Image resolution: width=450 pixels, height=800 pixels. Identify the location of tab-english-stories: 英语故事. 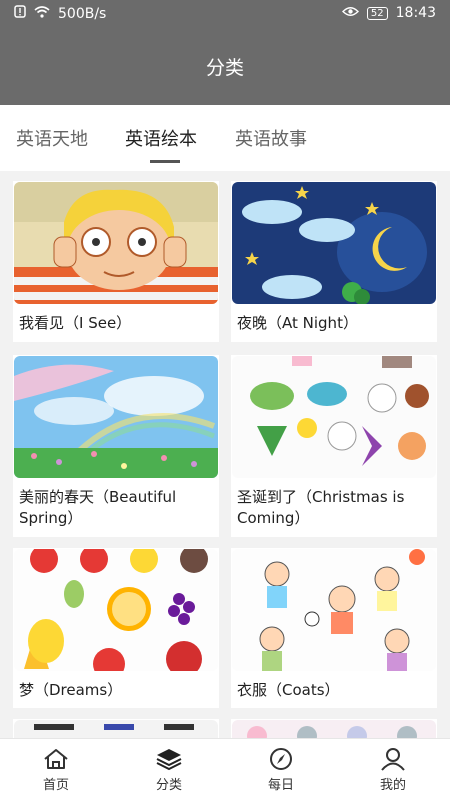
(271, 138).